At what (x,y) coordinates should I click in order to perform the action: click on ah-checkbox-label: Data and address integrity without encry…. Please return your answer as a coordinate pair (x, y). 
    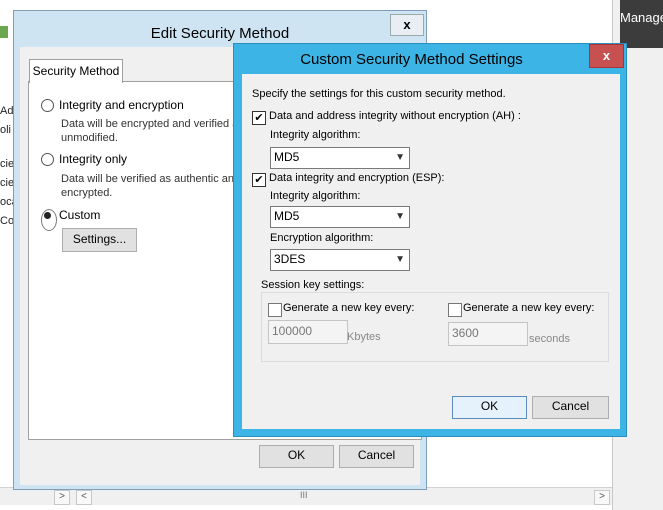
    Looking at the image, I should click on (395, 116).